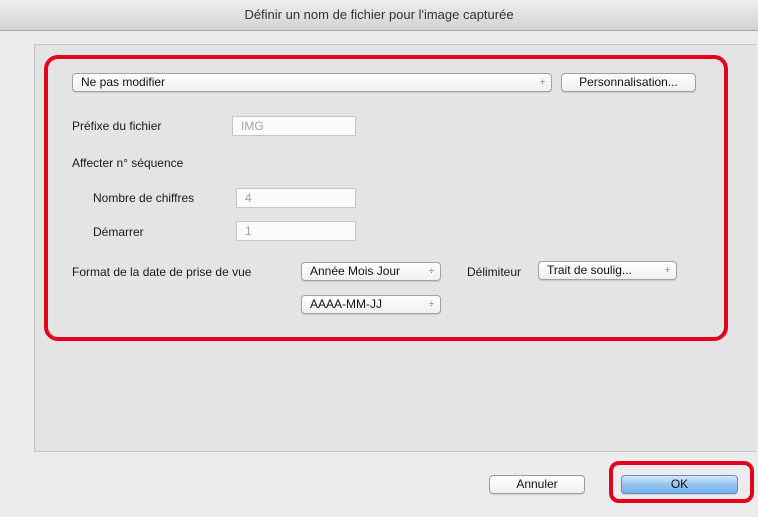  What do you see at coordinates (355, 271) in the screenshot?
I see `date-order-select-value: Année Mois Jour` at bounding box center [355, 271].